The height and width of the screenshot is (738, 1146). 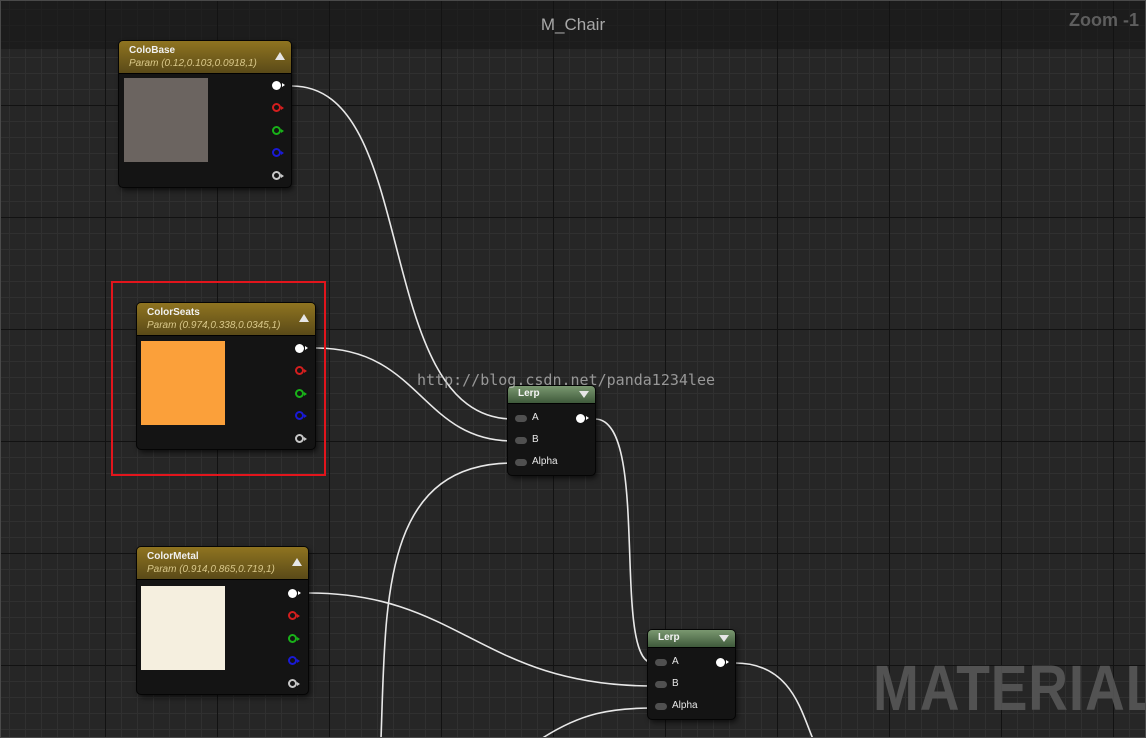 What do you see at coordinates (774, 699) in the screenshot?
I see `wire-lerp2-out` at bounding box center [774, 699].